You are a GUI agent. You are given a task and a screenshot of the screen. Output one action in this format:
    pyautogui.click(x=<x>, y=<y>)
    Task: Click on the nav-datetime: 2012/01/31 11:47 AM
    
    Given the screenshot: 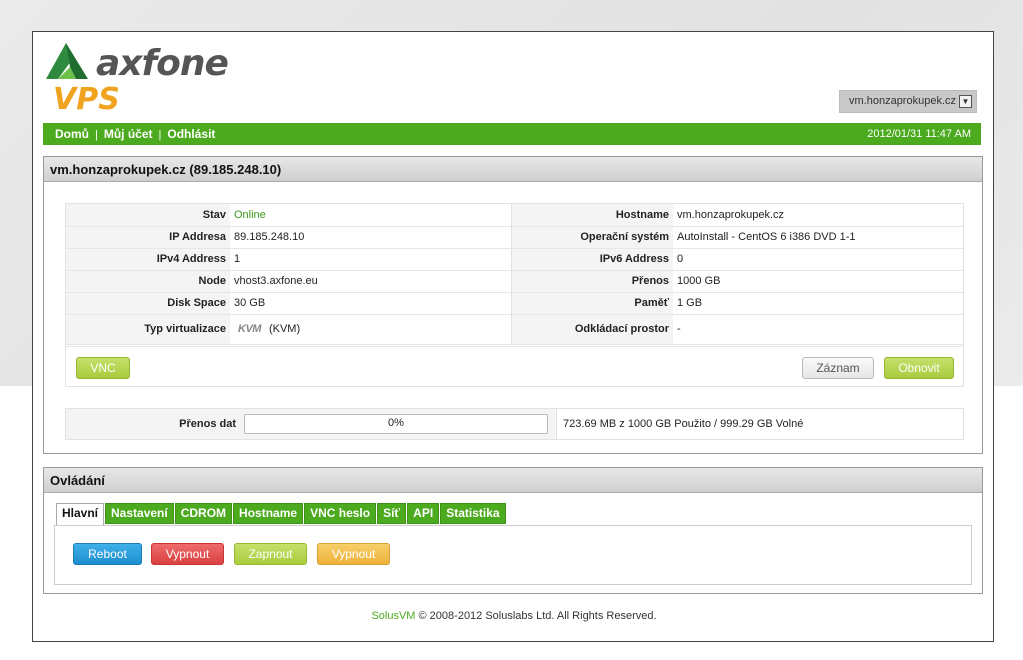 What is the action you would take?
    pyautogui.click(x=919, y=134)
    